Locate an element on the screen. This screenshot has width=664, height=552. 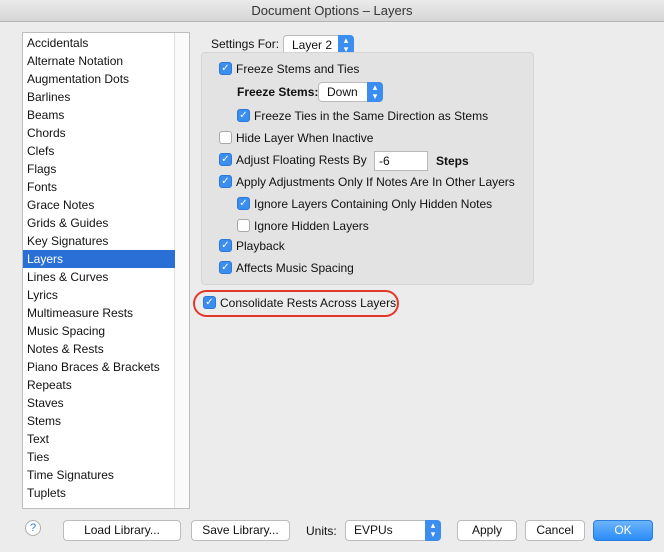
sidebar-item-accidentals: Accidentals is located at coordinates (99, 43).